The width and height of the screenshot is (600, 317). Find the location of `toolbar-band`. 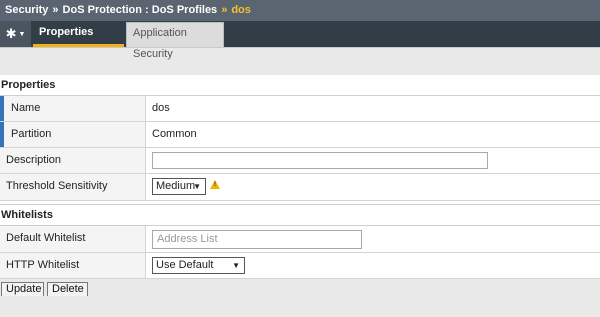

toolbar-band is located at coordinates (300, 61).